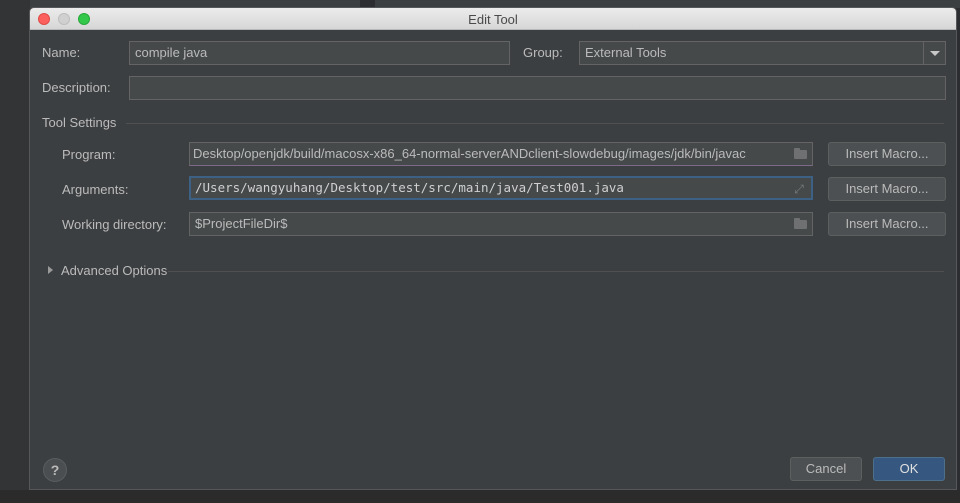  Describe the element at coordinates (626, 52) in the screenshot. I see `group-select-value: External Tools` at that location.